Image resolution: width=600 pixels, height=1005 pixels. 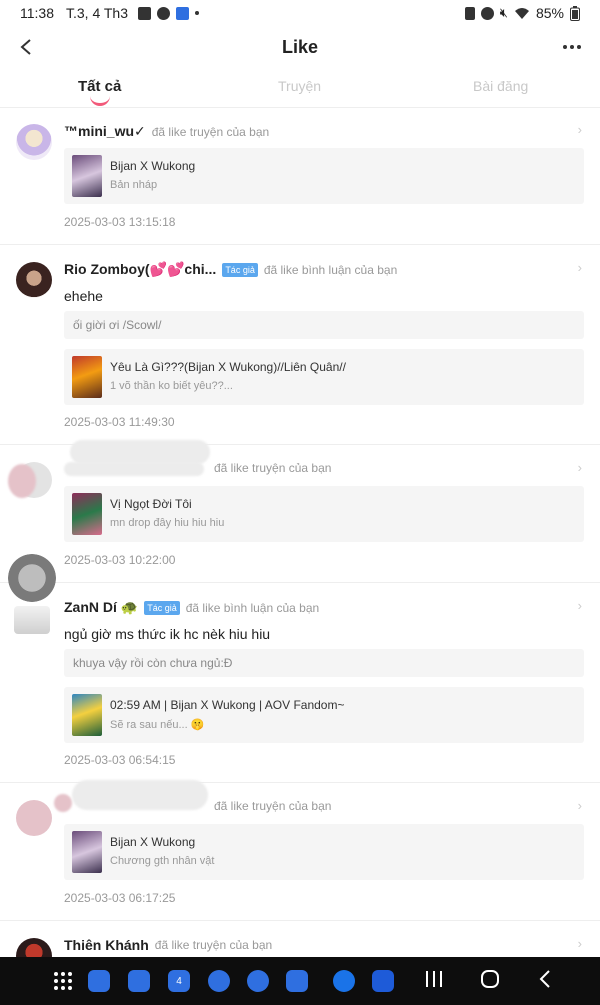 What do you see at coordinates (324, 325) in the screenshot?
I see `quoted-comment: ối giời ơi /Scowl/` at bounding box center [324, 325].